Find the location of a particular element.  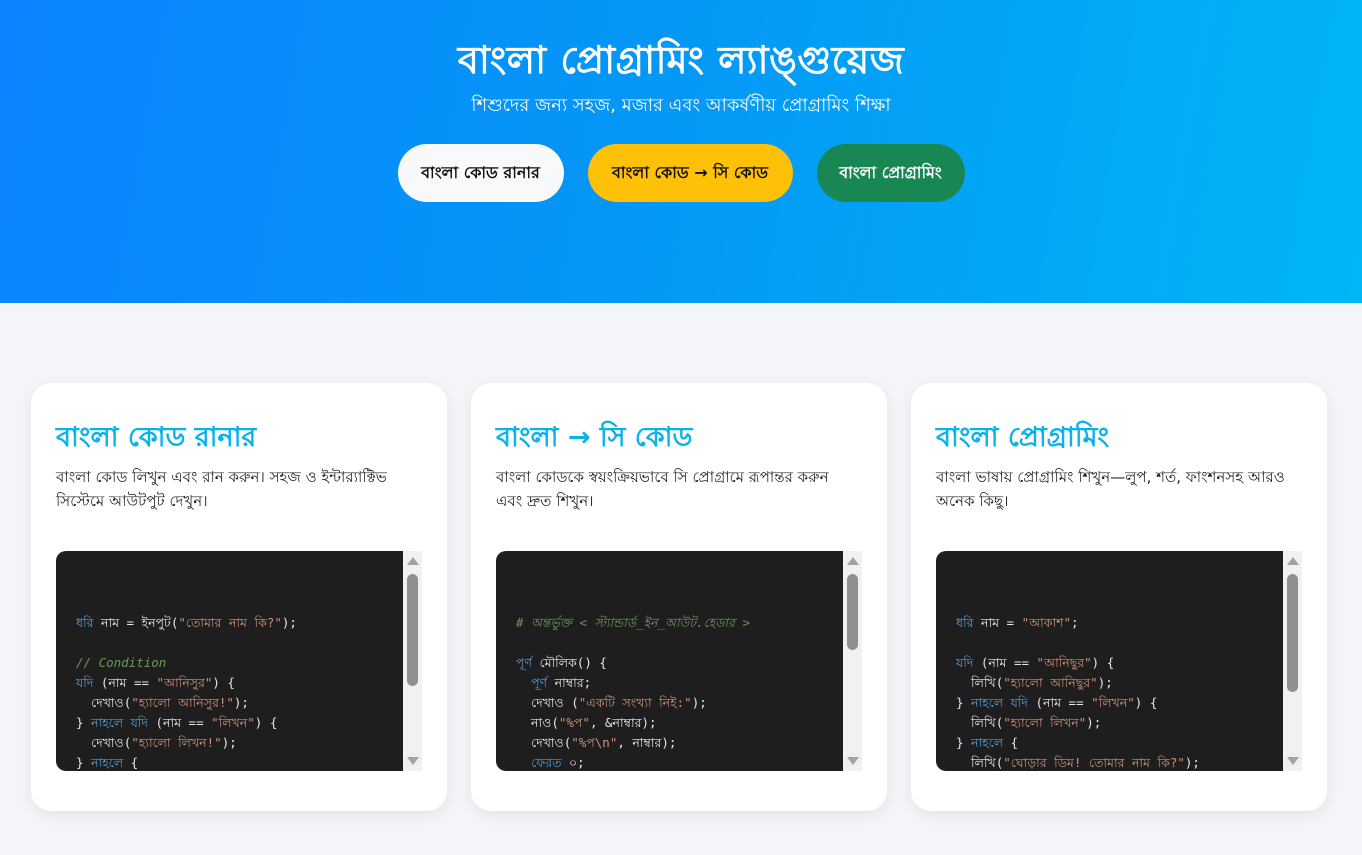

page-title: বাংলা প্রোগ্রামিং ল্যাঙ্গুয়েজ is located at coordinates (681, 60).